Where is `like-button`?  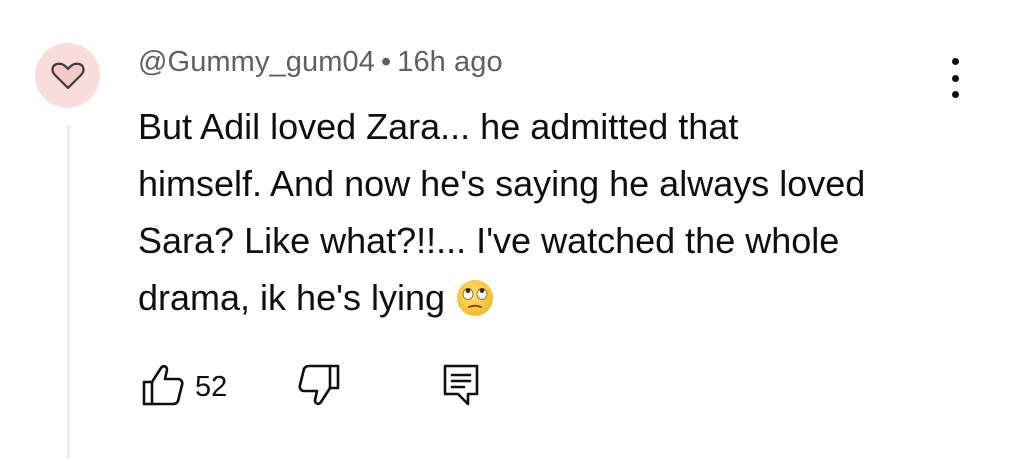
like-button is located at coordinates (163, 385).